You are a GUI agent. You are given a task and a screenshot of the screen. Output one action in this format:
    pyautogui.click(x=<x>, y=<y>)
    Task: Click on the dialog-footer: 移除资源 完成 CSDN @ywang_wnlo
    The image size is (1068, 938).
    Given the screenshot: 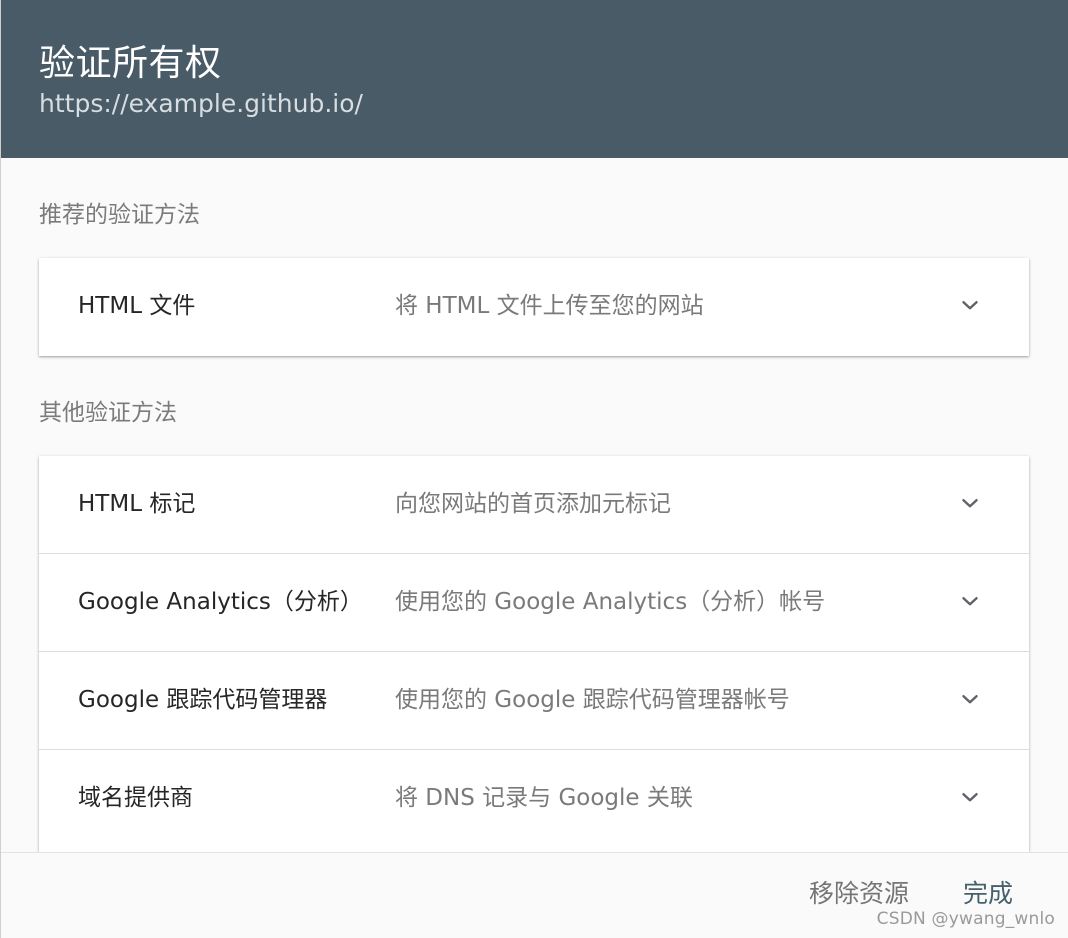 What is the action you would take?
    pyautogui.click(x=534, y=895)
    